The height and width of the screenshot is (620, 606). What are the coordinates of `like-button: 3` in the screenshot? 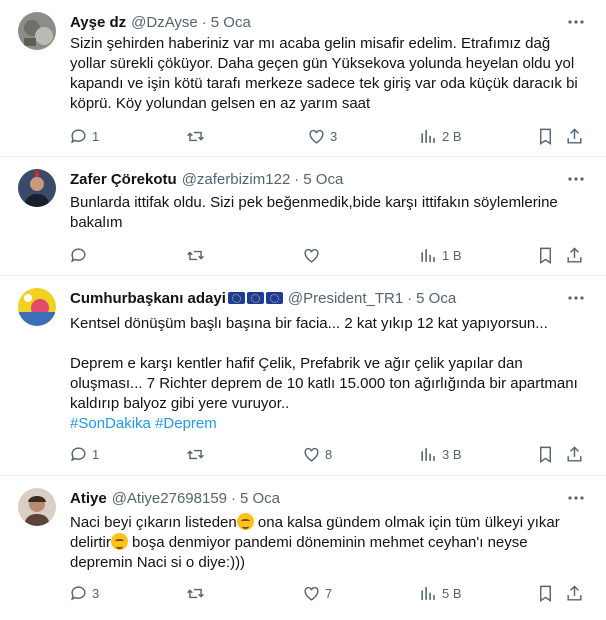 It's located at (322, 136).